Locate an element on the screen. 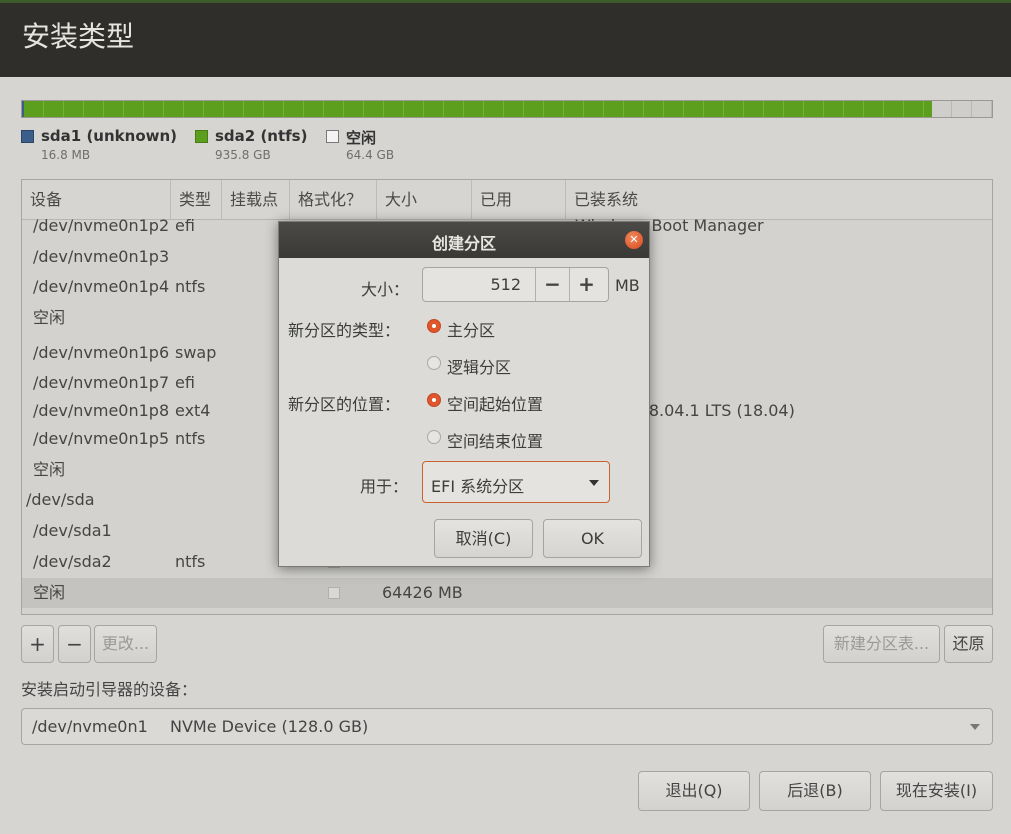 Image resolution: width=1011 pixels, height=834 pixels. bootloader-device: /dev/nvme0n1 is located at coordinates (90, 726).